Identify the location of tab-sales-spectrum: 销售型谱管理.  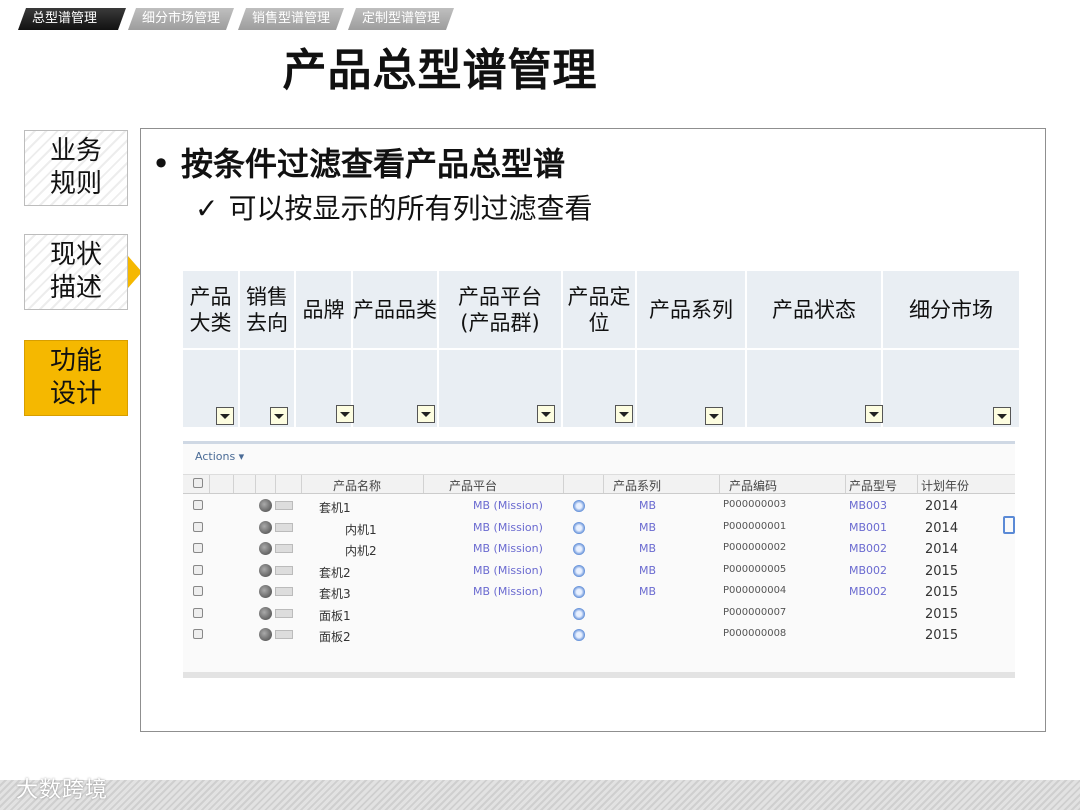
(291, 19).